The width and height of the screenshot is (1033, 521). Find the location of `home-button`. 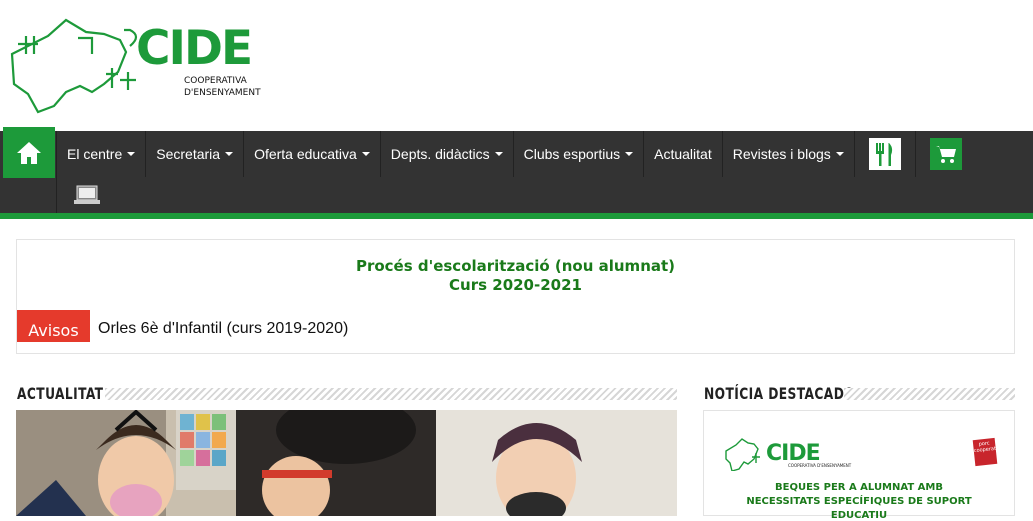

home-button is located at coordinates (29, 152).